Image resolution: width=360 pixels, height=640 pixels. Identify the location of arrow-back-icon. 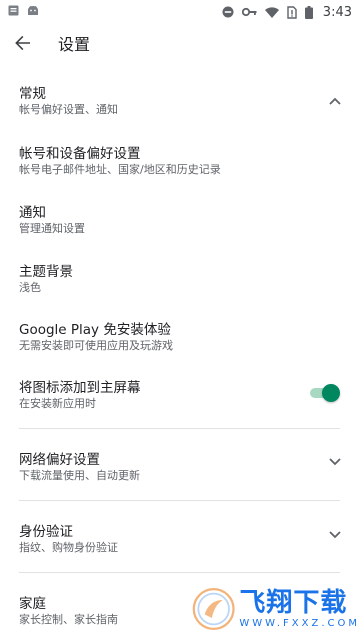
(23, 43).